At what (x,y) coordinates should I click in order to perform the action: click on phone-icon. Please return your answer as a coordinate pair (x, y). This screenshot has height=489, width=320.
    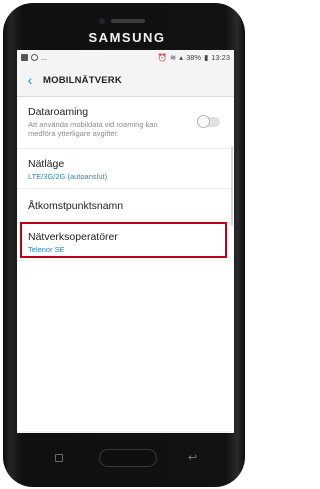
    Looking at the image, I should click on (34, 57).